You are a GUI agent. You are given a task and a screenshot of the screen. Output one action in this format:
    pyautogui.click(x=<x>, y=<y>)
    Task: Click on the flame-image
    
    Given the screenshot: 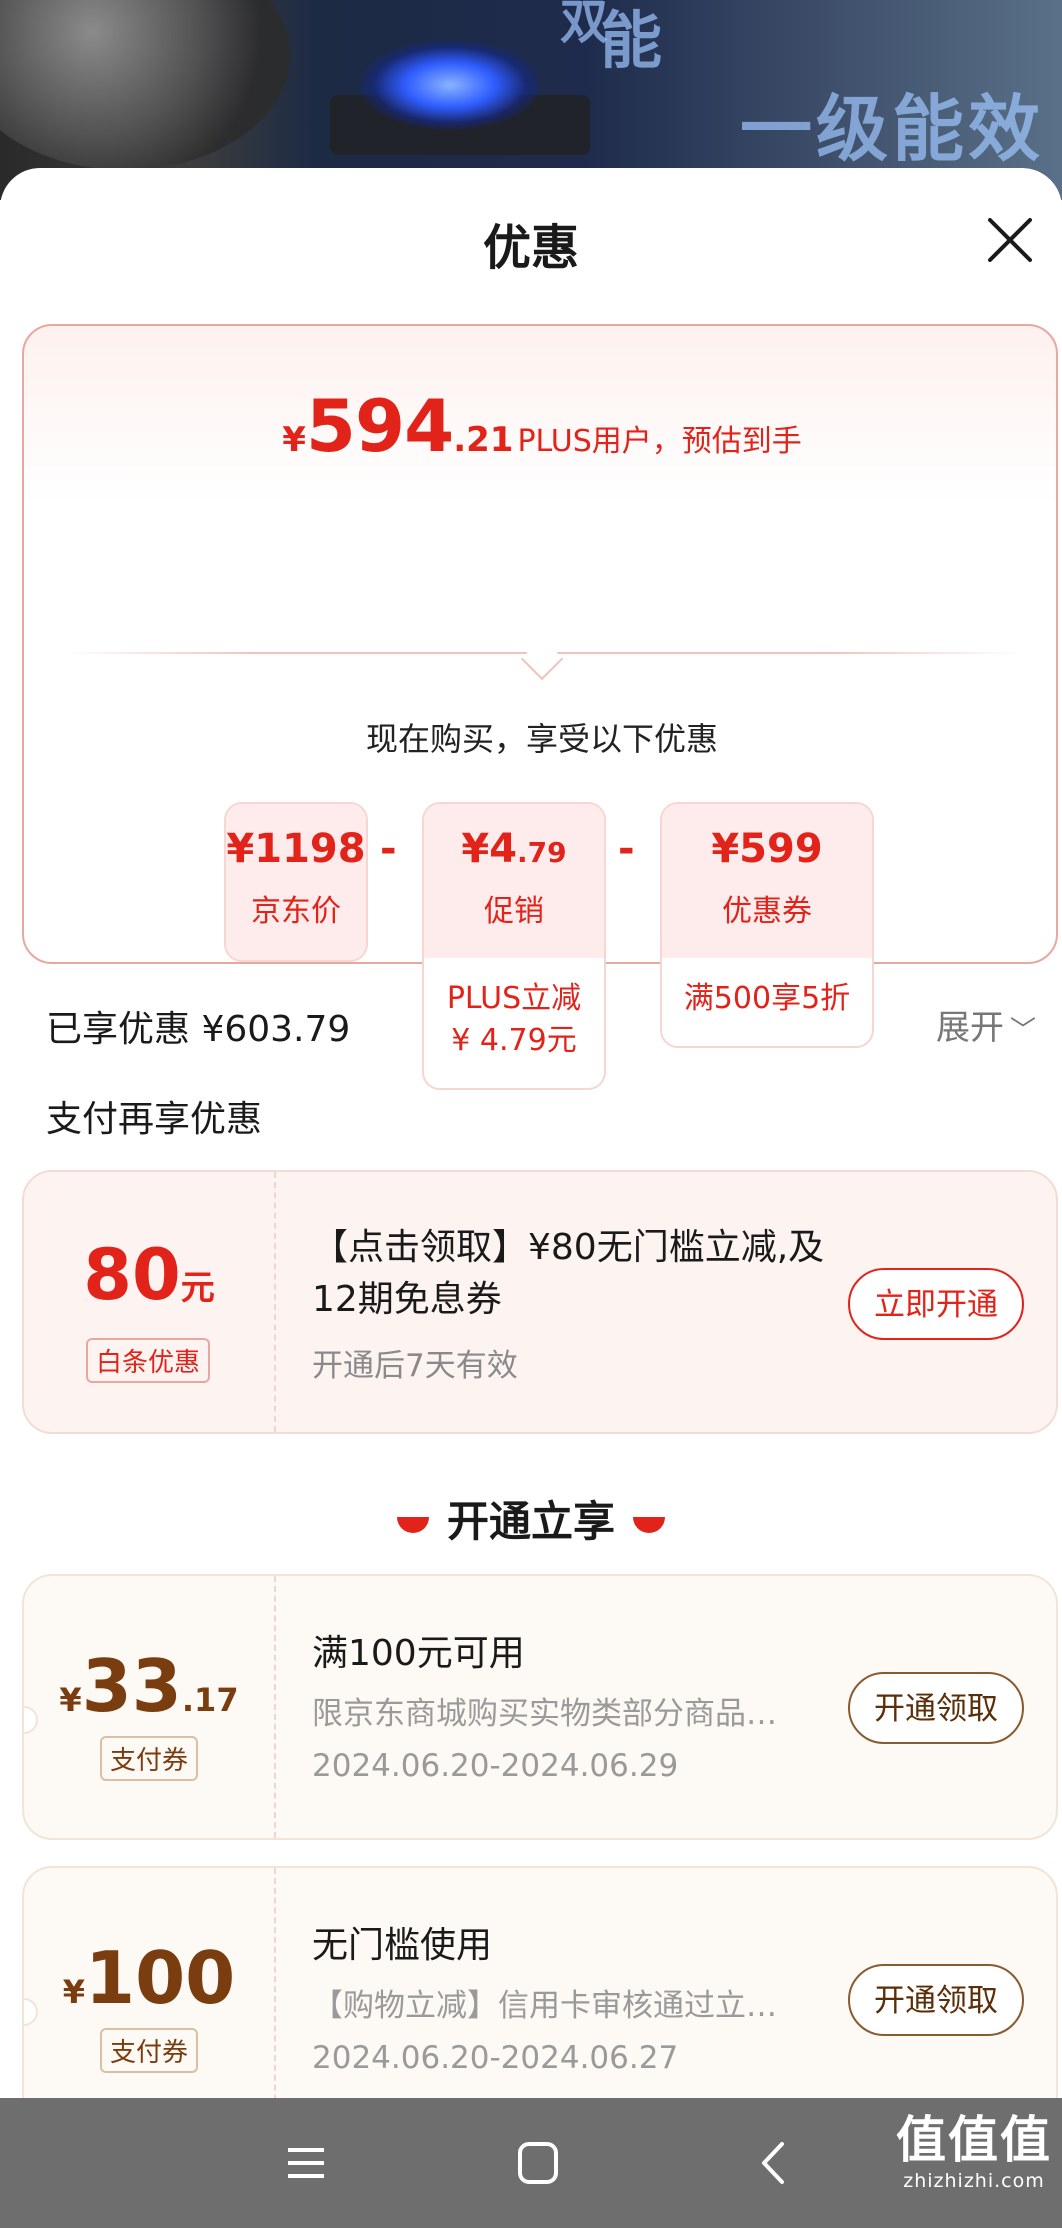 What is the action you would take?
    pyautogui.click(x=450, y=85)
    